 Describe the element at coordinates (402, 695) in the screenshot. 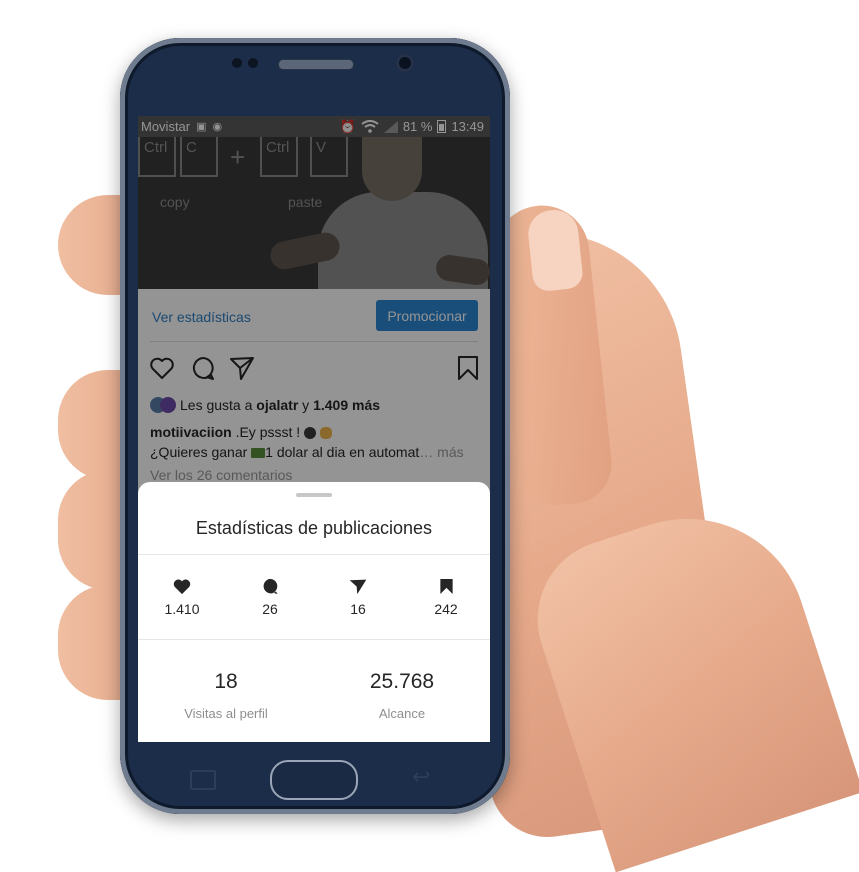

I see `reach-stat: 25.768 Alcance` at that location.